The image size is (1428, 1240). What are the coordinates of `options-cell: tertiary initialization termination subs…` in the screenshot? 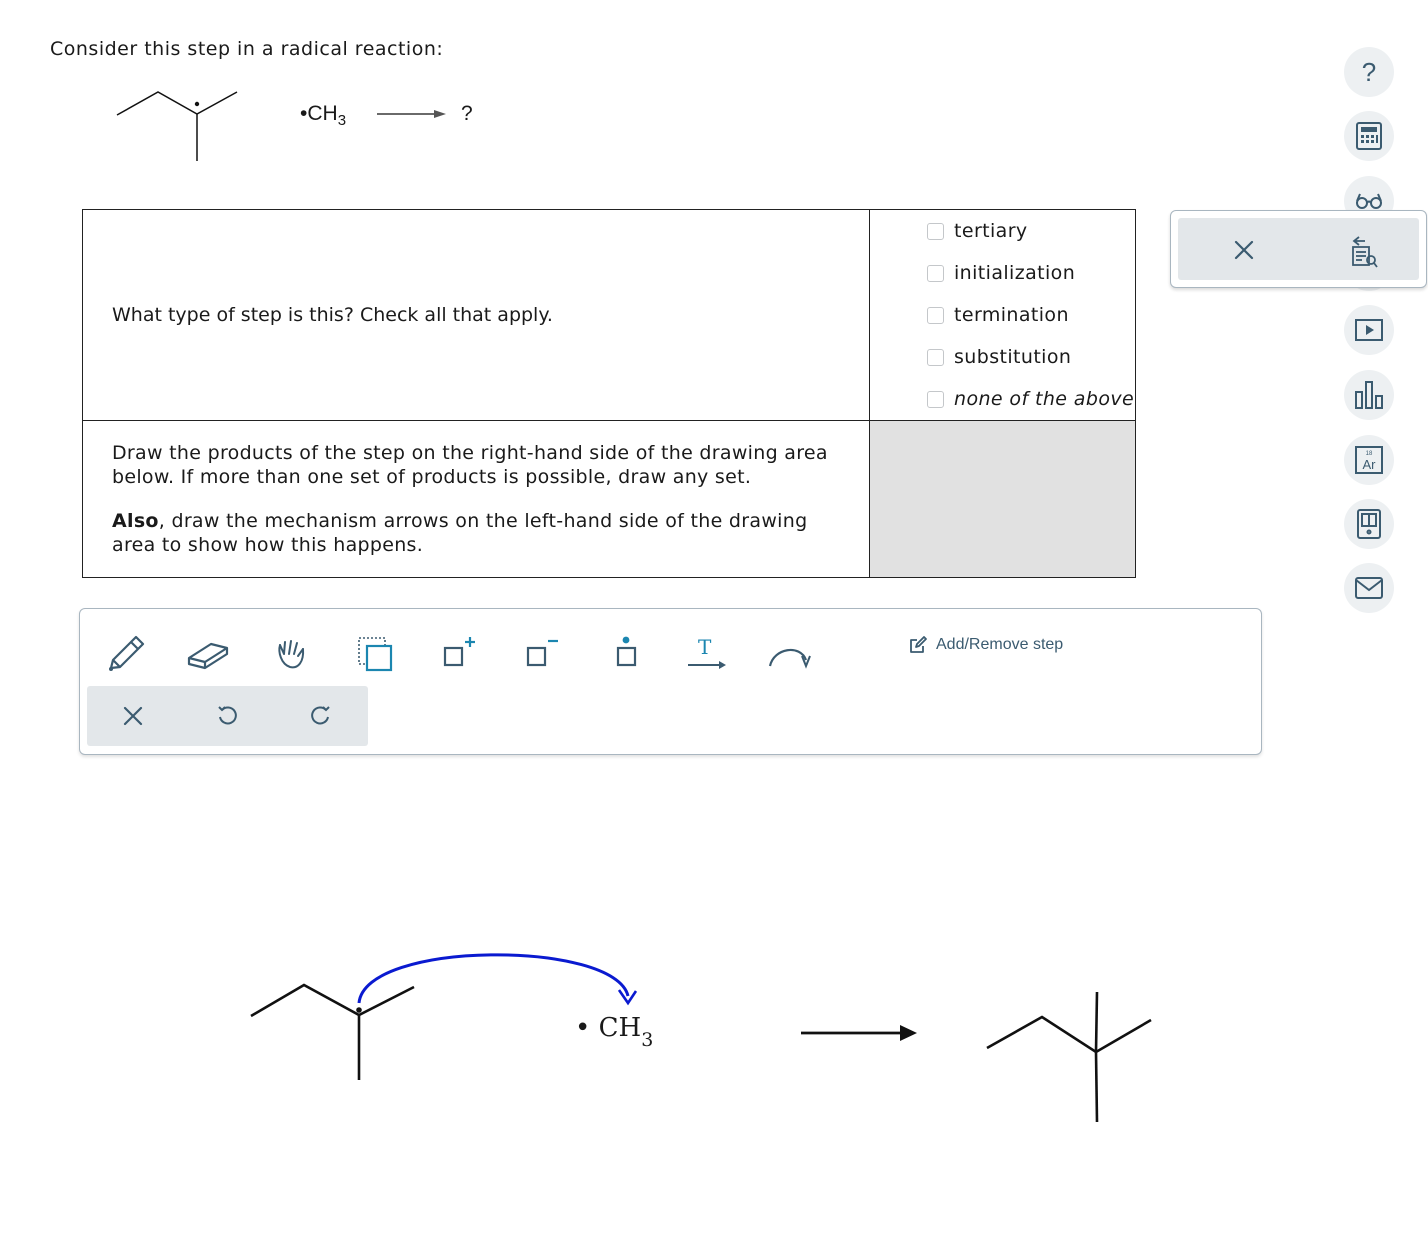 It's located at (1002, 315).